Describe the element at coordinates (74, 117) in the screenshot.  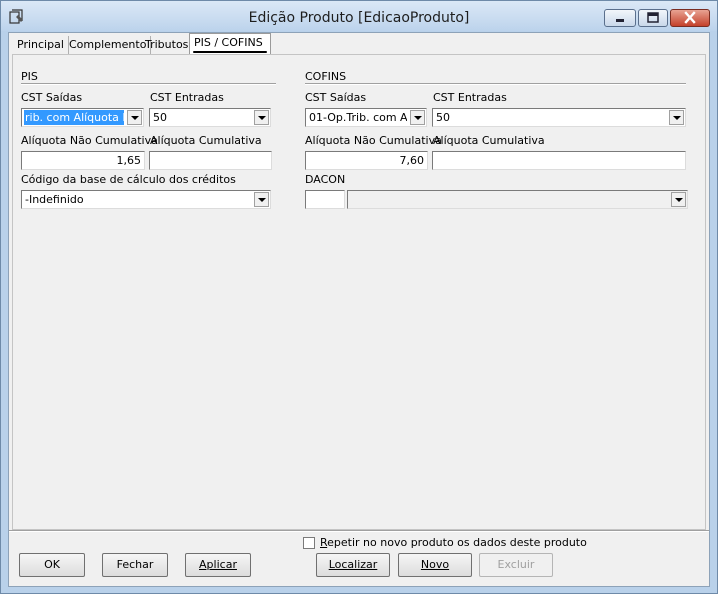
I see `pis-cst-saidas-value: rib. com Alíquota Bás` at that location.